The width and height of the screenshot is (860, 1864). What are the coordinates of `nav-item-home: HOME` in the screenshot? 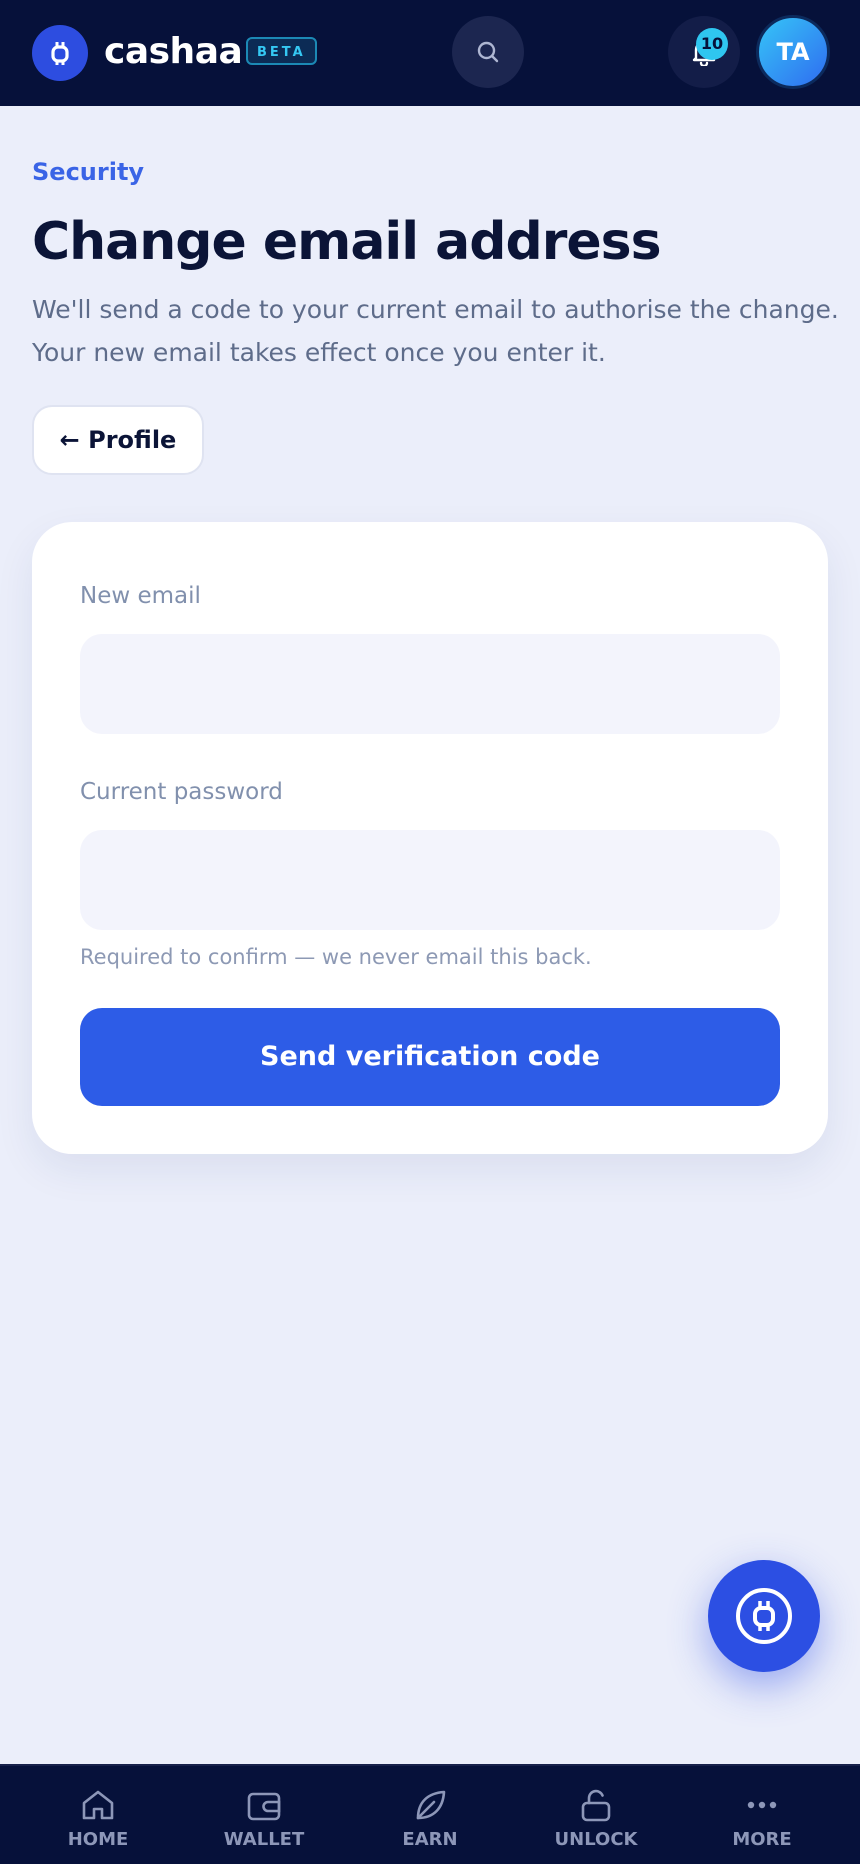 It's located at (98, 1815).